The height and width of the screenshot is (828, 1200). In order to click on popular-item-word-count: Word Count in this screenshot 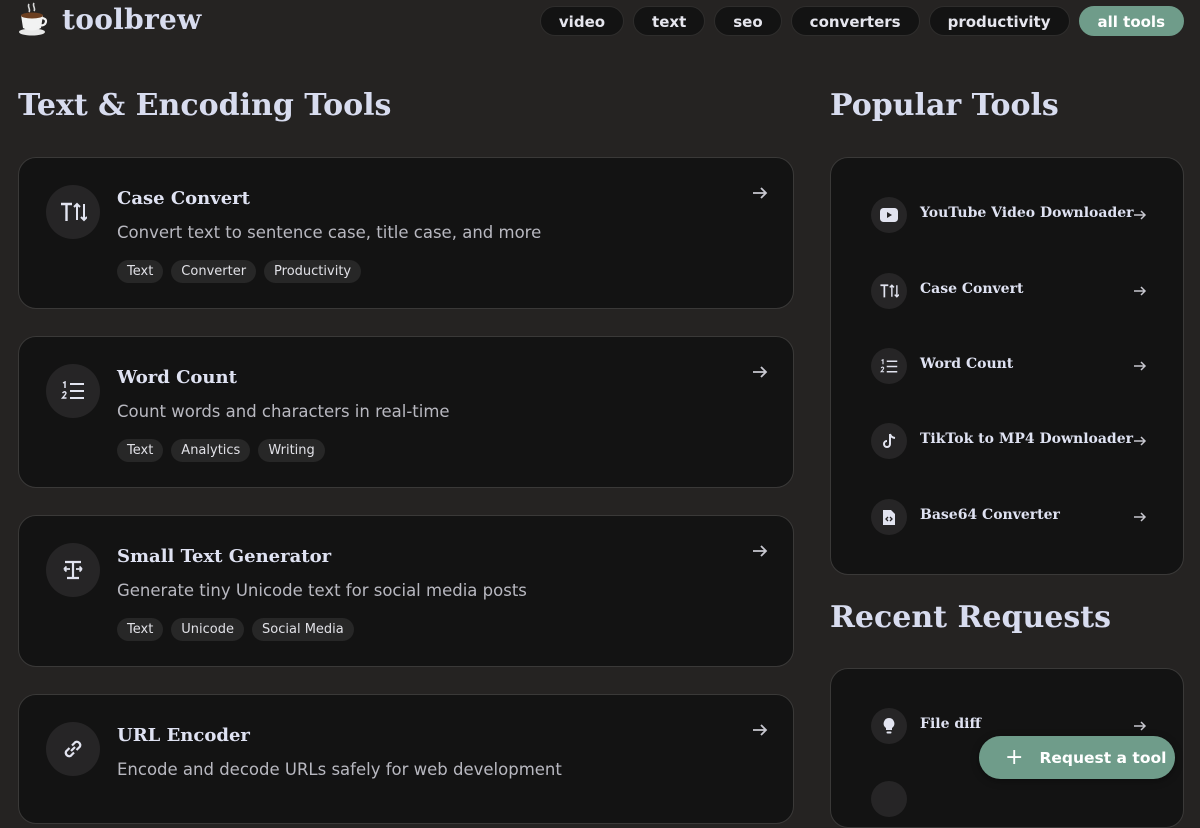, I will do `click(1009, 366)`.